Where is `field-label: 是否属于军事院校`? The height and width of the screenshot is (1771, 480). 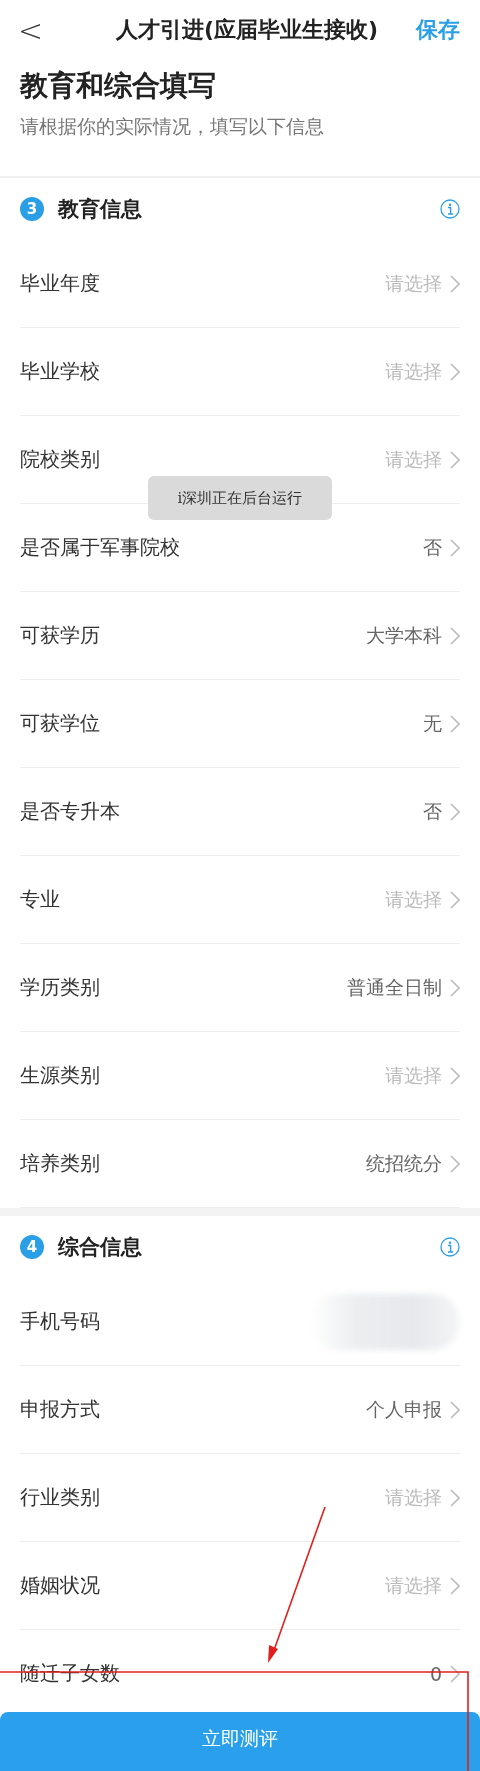
field-label: 是否属于军事院校 is located at coordinates (100, 547).